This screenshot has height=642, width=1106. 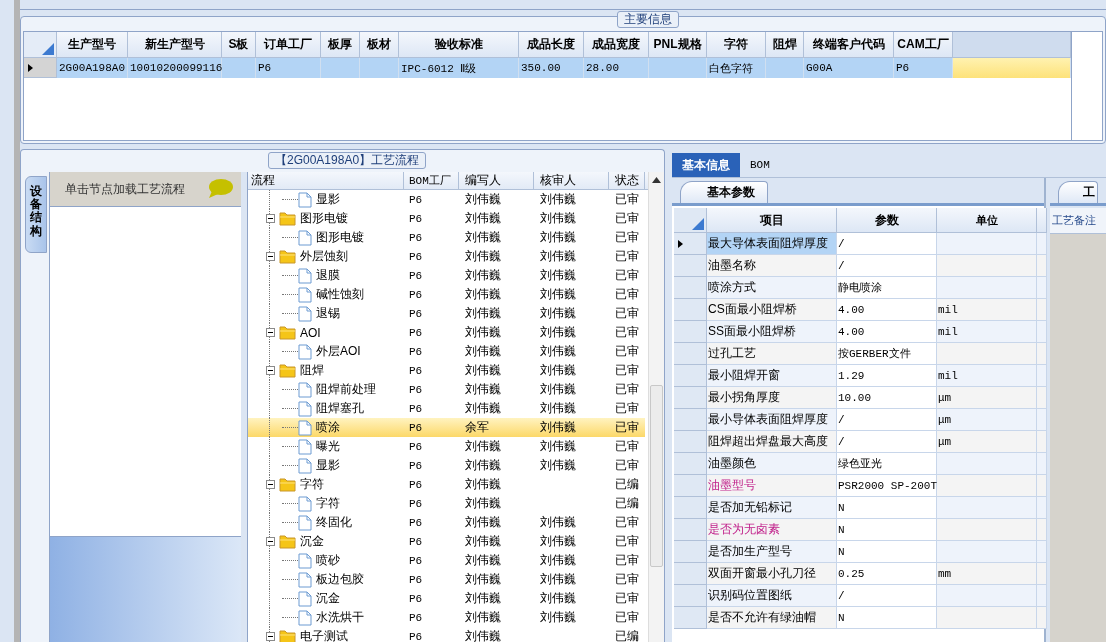 What do you see at coordinates (849, 45) in the screenshot?
I see `column-header: 终端客户代码` at bounding box center [849, 45].